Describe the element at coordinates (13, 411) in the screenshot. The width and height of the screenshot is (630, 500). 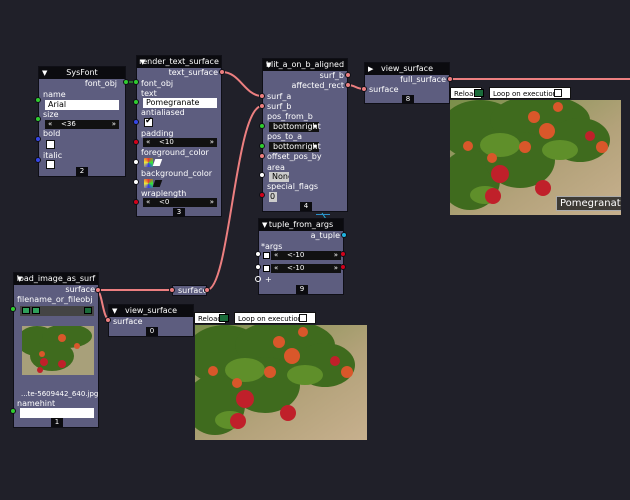
I see `namehint-socket` at that location.